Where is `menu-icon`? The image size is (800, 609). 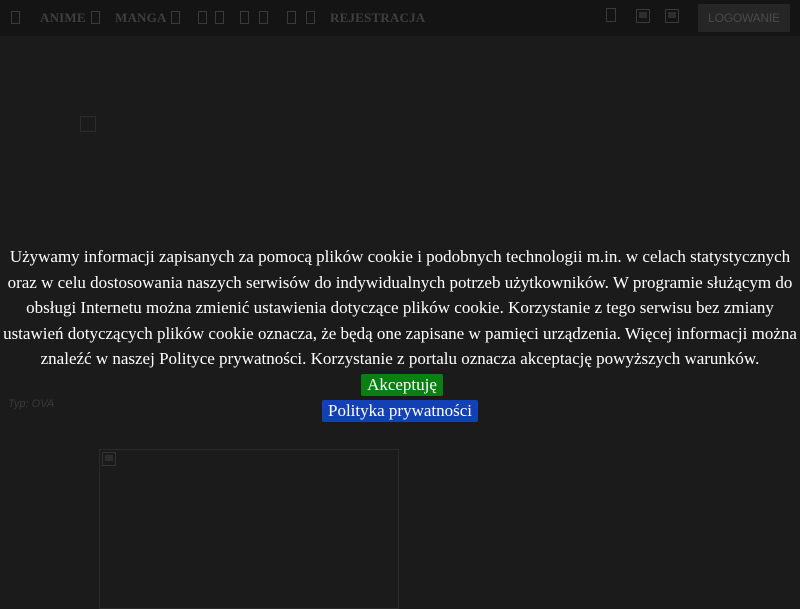
menu-icon is located at coordinates (15, 17).